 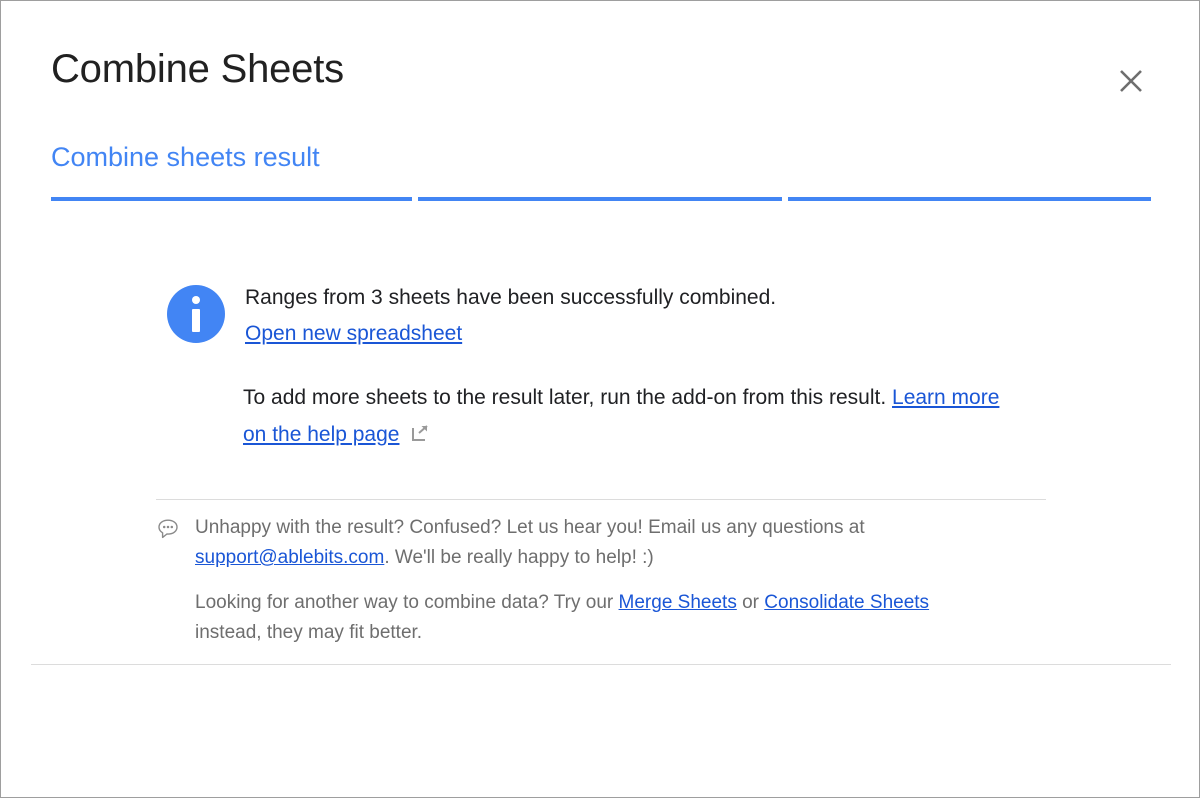 What do you see at coordinates (1131, 81) in the screenshot?
I see `close-icon` at bounding box center [1131, 81].